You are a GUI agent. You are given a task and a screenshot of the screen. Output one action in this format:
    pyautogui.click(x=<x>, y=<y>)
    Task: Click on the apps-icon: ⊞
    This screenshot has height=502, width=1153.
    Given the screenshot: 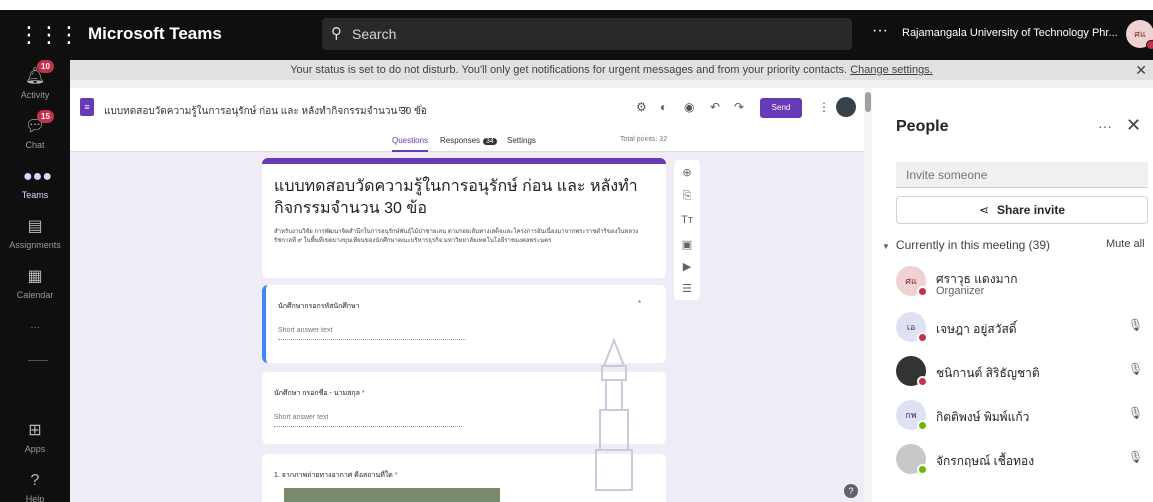 What is the action you would take?
    pyautogui.click(x=35, y=430)
    